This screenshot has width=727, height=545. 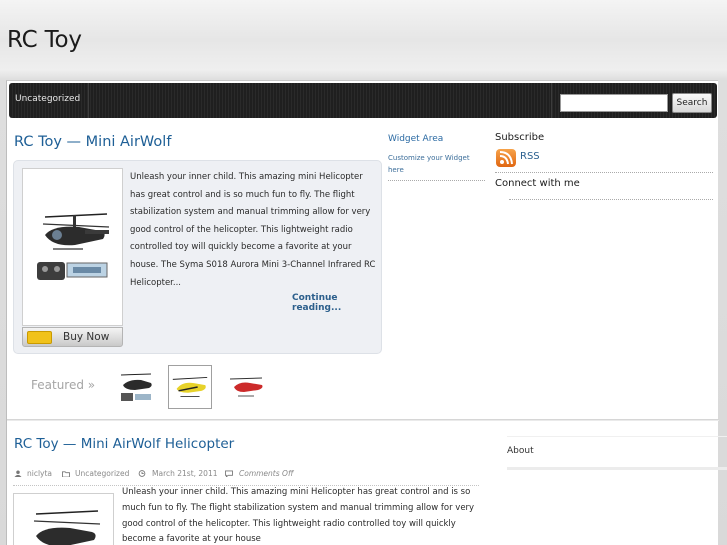 I want to click on buy-now-button: Buy Now, so click(x=72, y=337).